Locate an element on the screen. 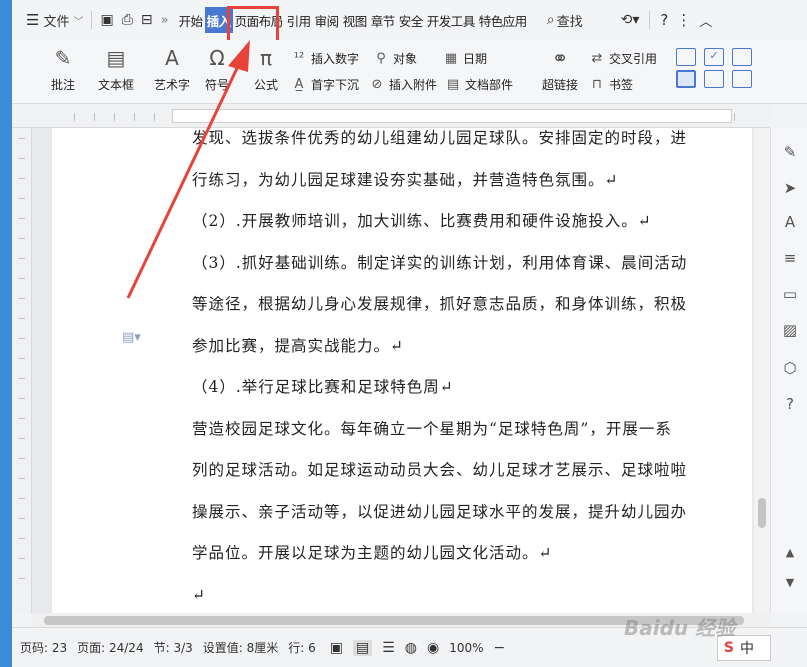  insert-number-button: ¹² 插入数字 is located at coordinates (324, 58).